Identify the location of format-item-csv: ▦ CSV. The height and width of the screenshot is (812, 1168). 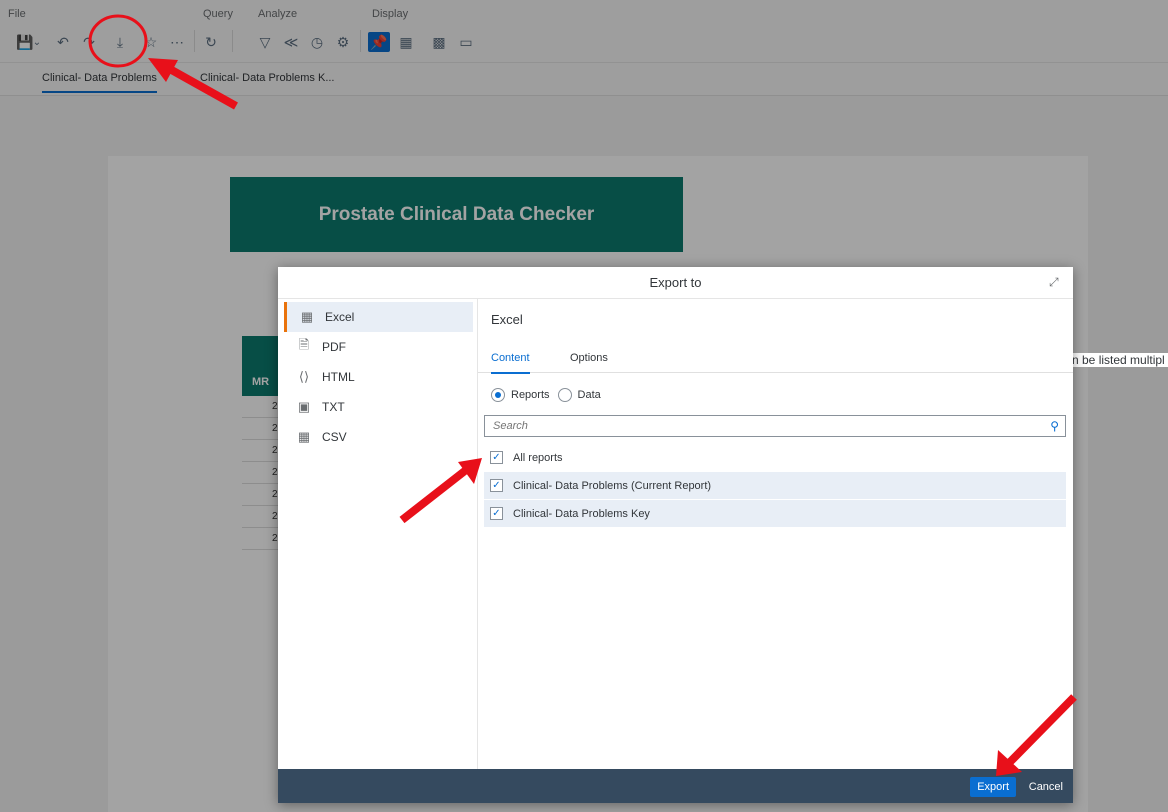
(377, 437).